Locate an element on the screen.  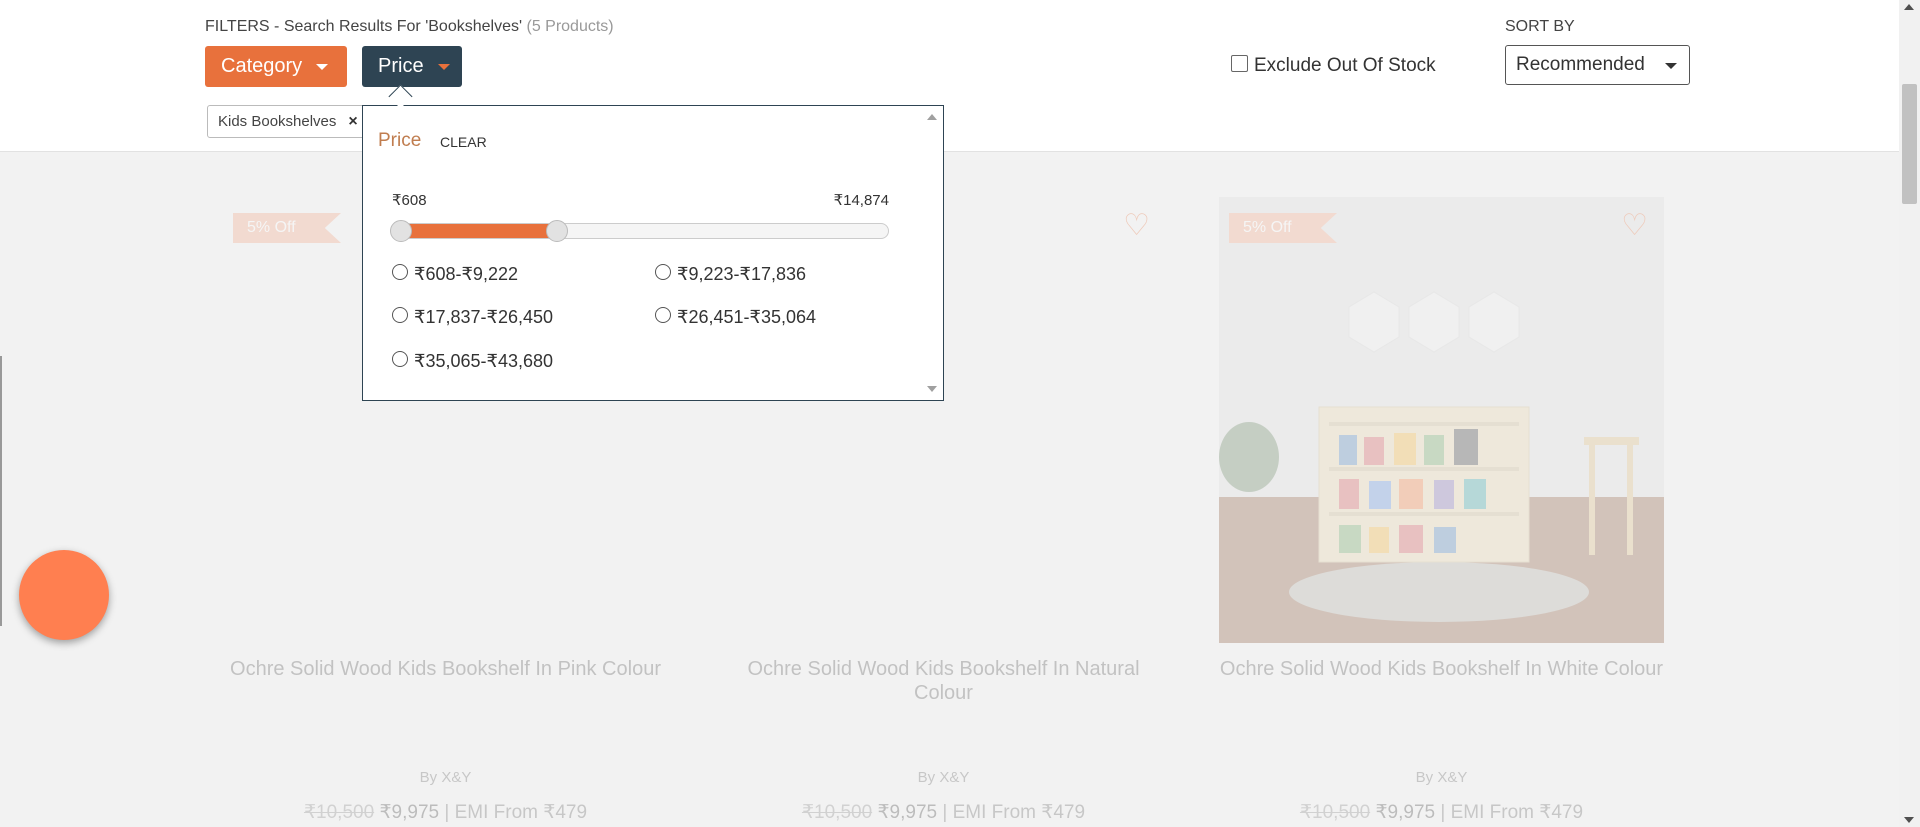
page-scrollbar is located at coordinates (1909, 413).